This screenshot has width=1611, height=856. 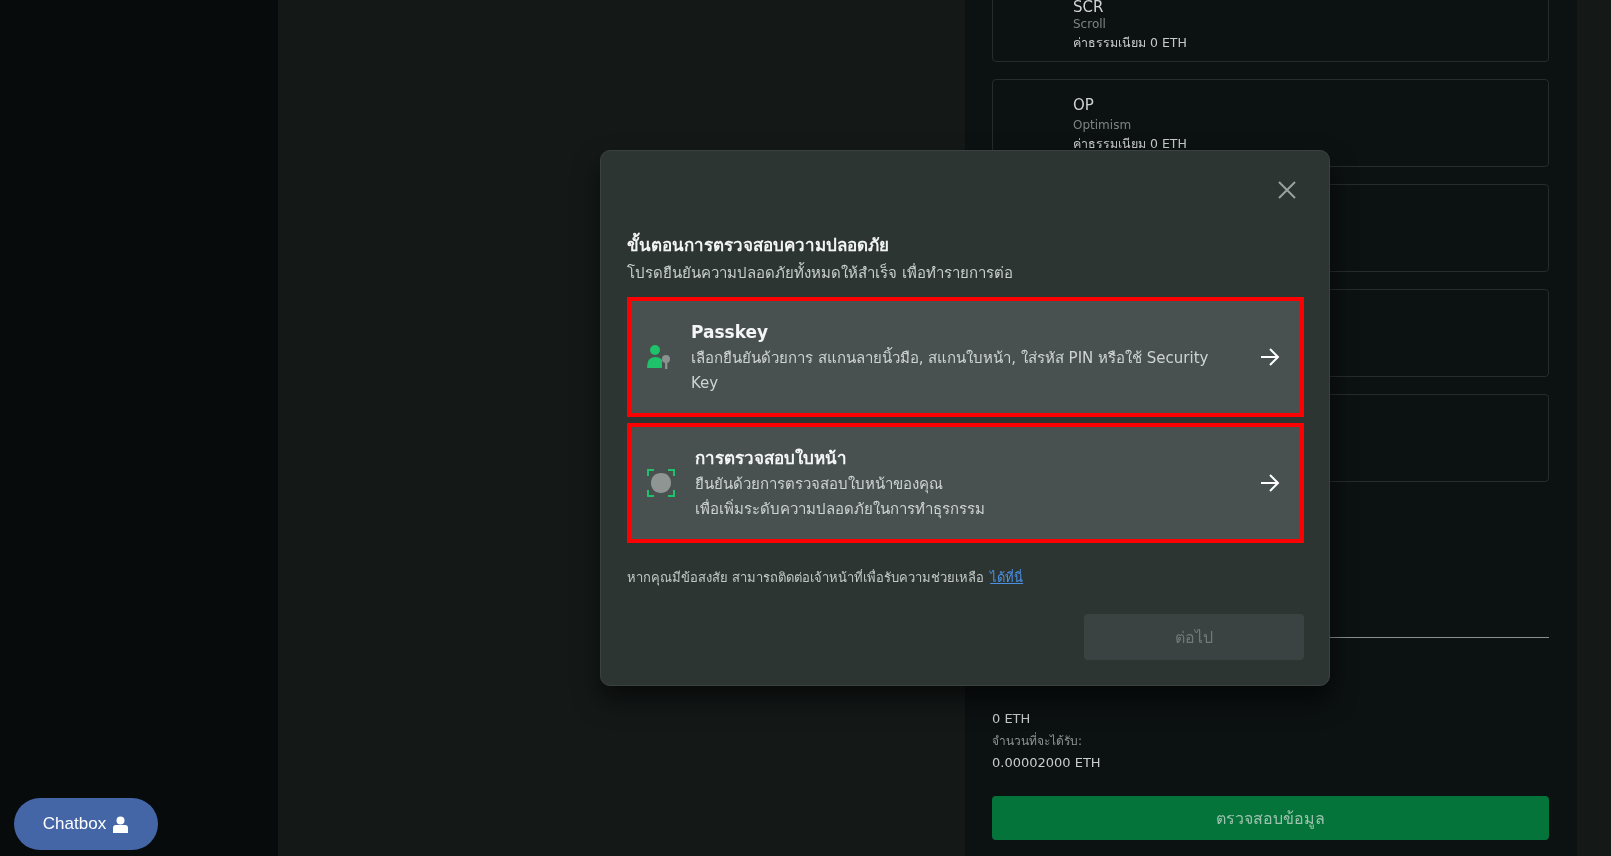 I want to click on close-icon, so click(x=1287, y=190).